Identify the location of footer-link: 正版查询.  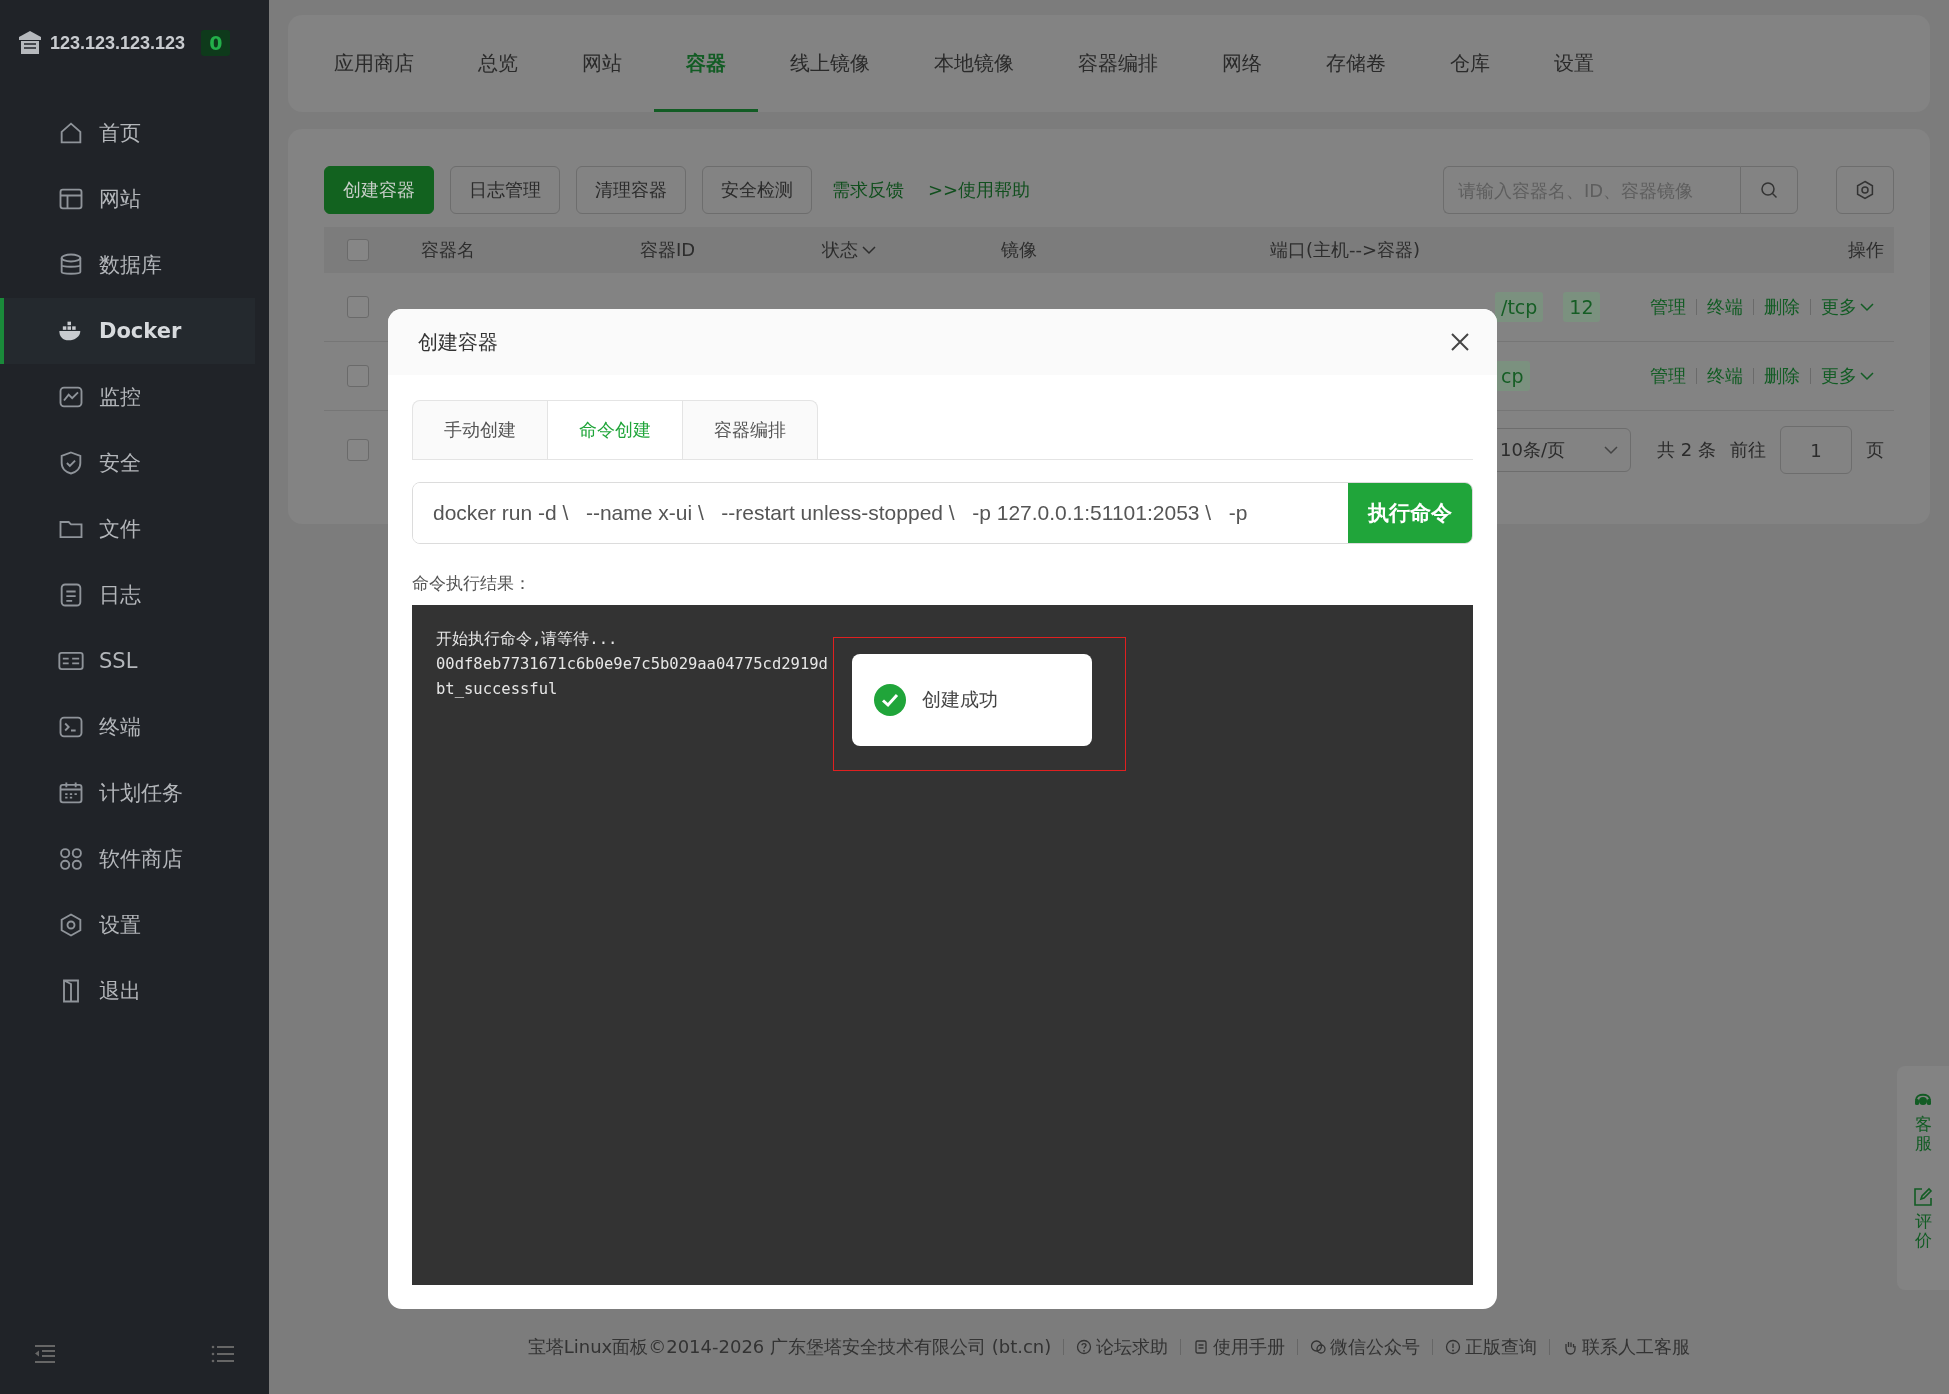
(1491, 1347).